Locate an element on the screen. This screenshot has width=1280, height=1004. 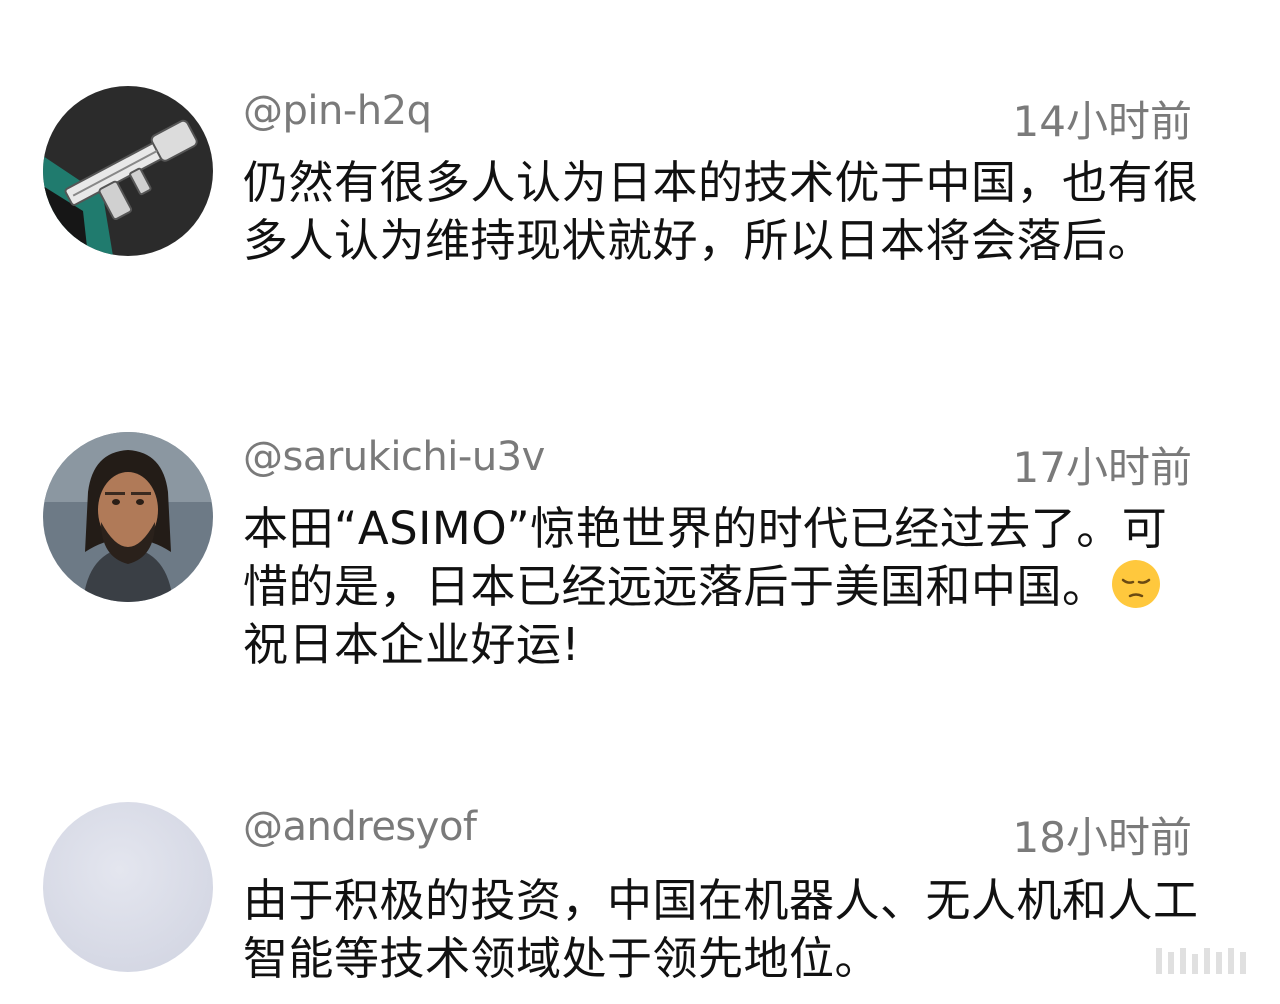
bearded-man-portrait is located at coordinates (128, 517).